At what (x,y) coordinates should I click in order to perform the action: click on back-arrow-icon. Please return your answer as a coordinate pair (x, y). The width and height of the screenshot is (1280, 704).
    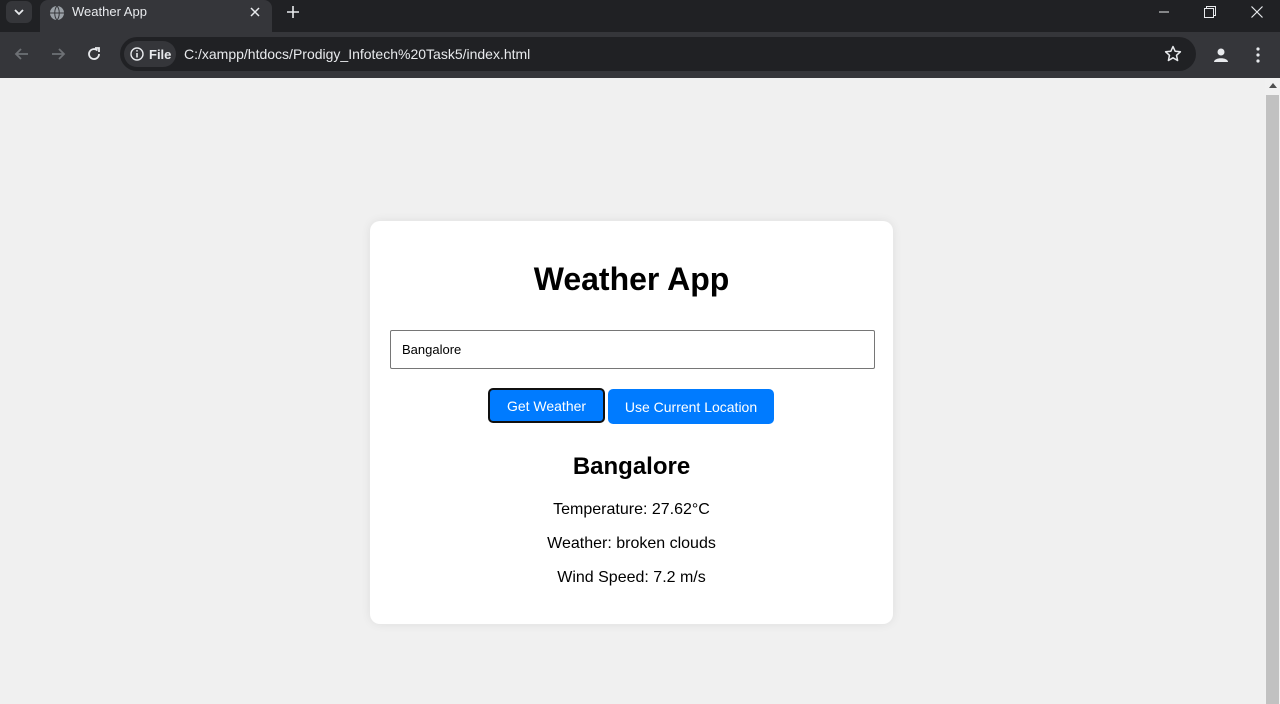
    Looking at the image, I should click on (22, 54).